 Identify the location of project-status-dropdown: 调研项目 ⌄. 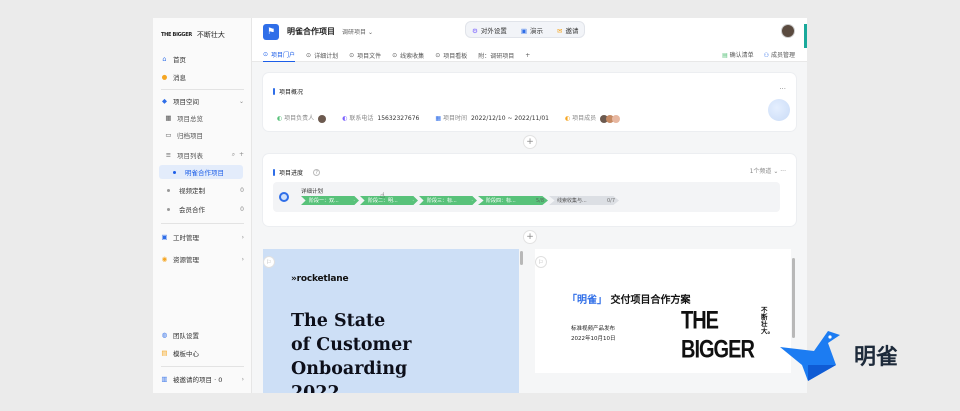
(357, 31).